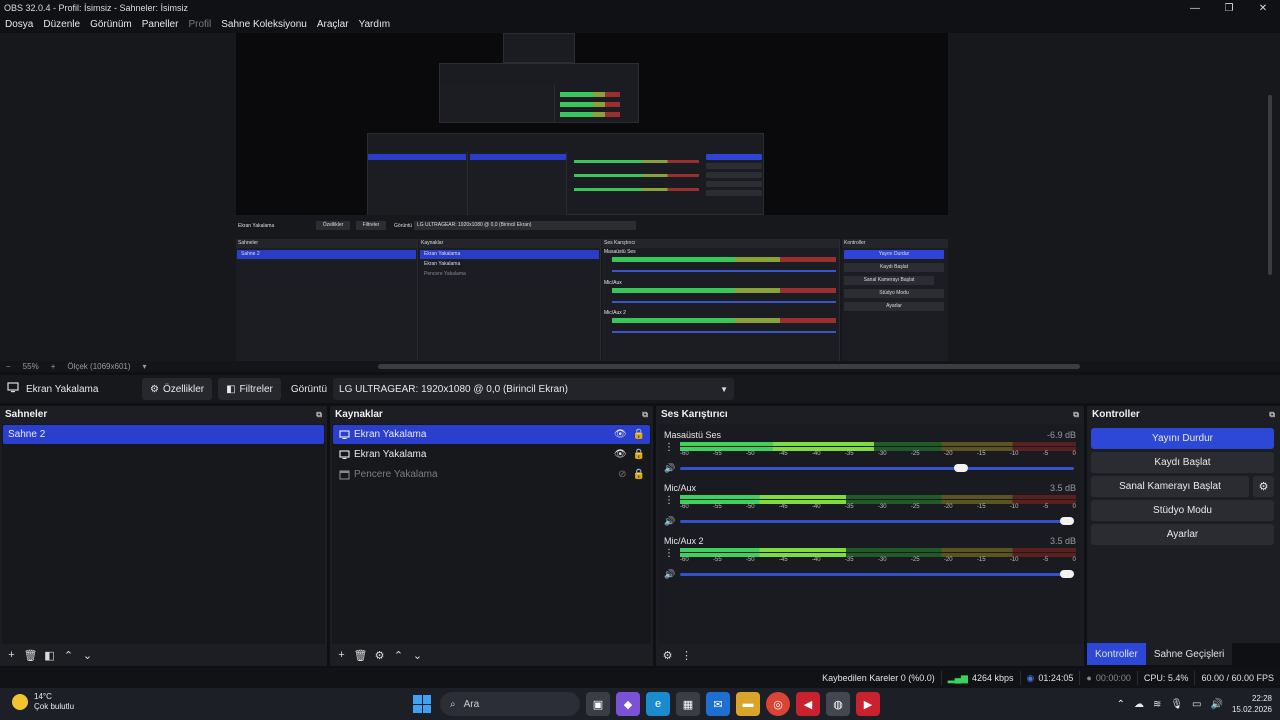 The width and height of the screenshot is (1280, 720). What do you see at coordinates (1263, 486) in the screenshot?
I see `virtualcam-gear-icon: ⚙` at bounding box center [1263, 486].